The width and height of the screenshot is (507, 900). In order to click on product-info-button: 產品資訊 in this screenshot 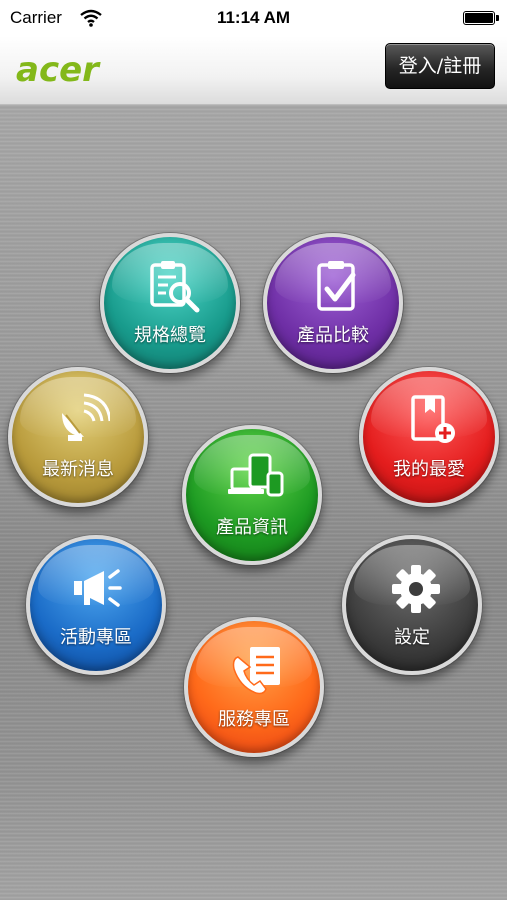, I will do `click(252, 495)`.